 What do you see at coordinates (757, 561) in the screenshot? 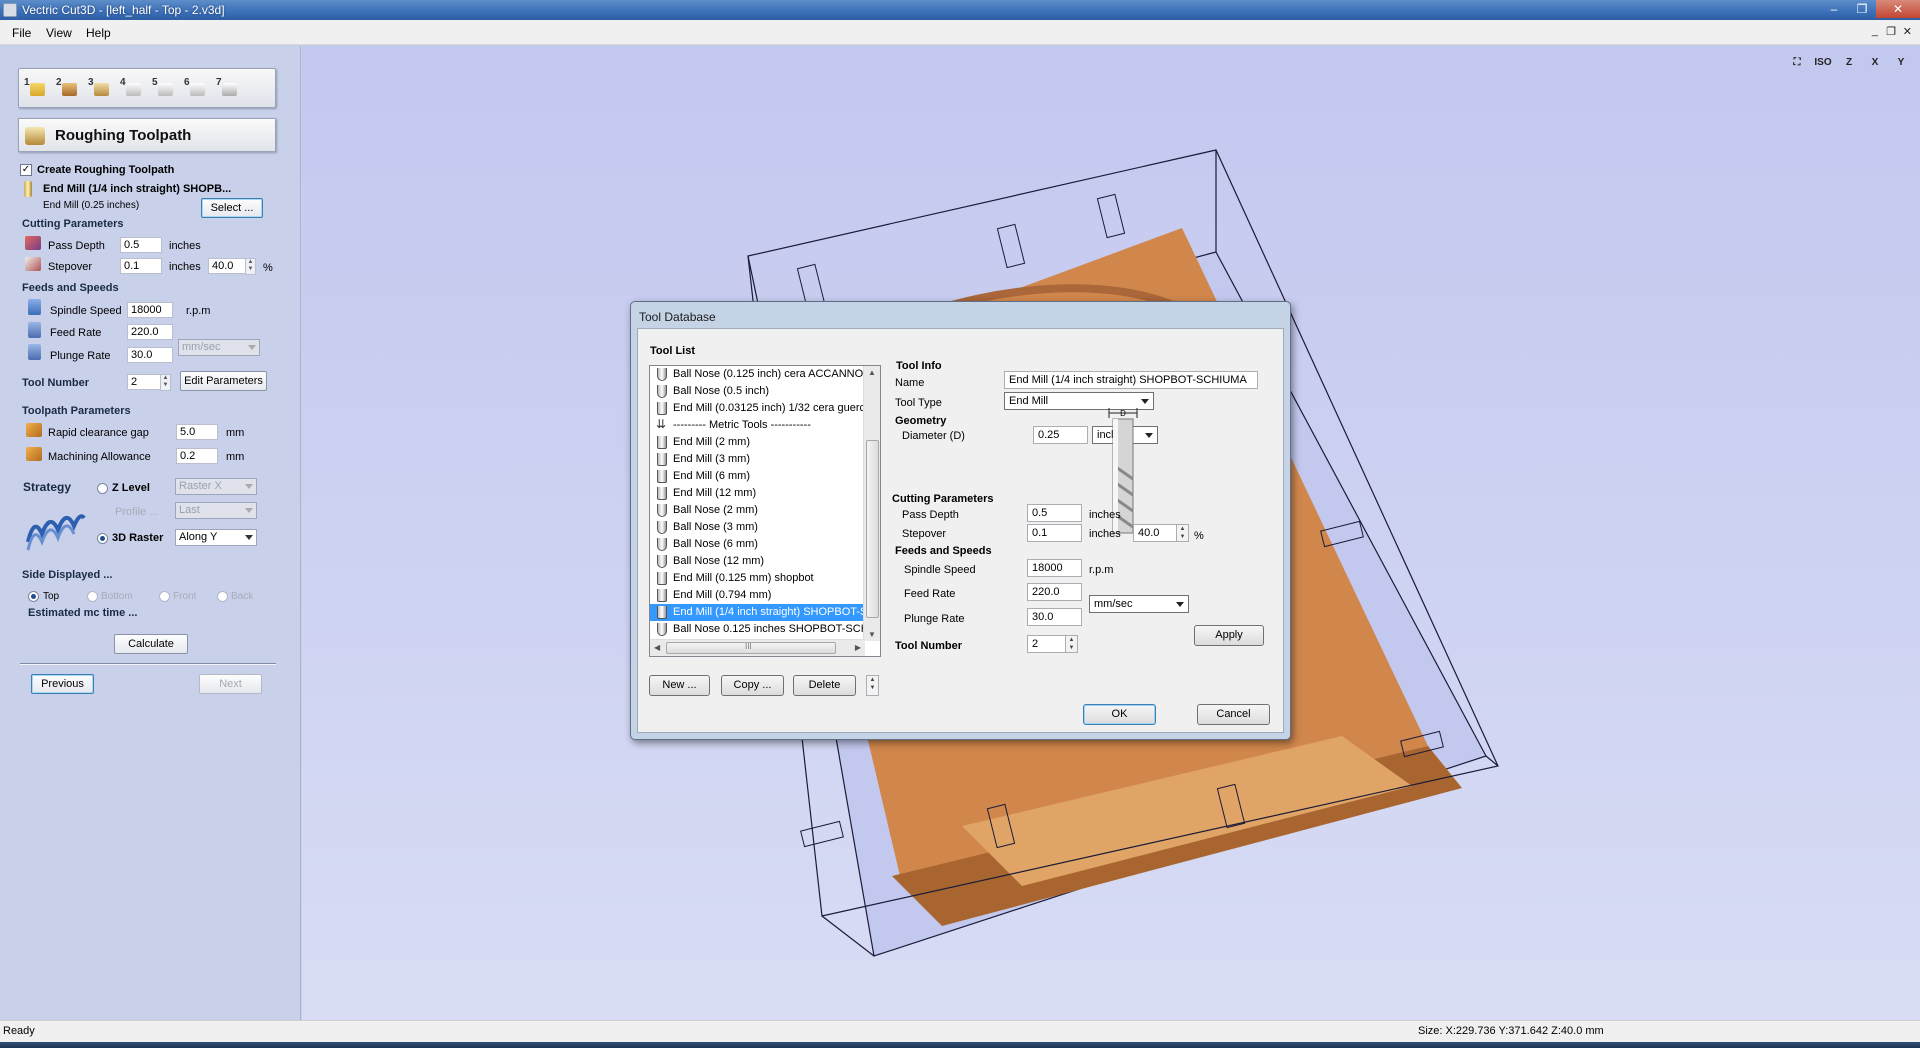
I see `tool-list-item: Ball Nose (12 mm)` at bounding box center [757, 561].